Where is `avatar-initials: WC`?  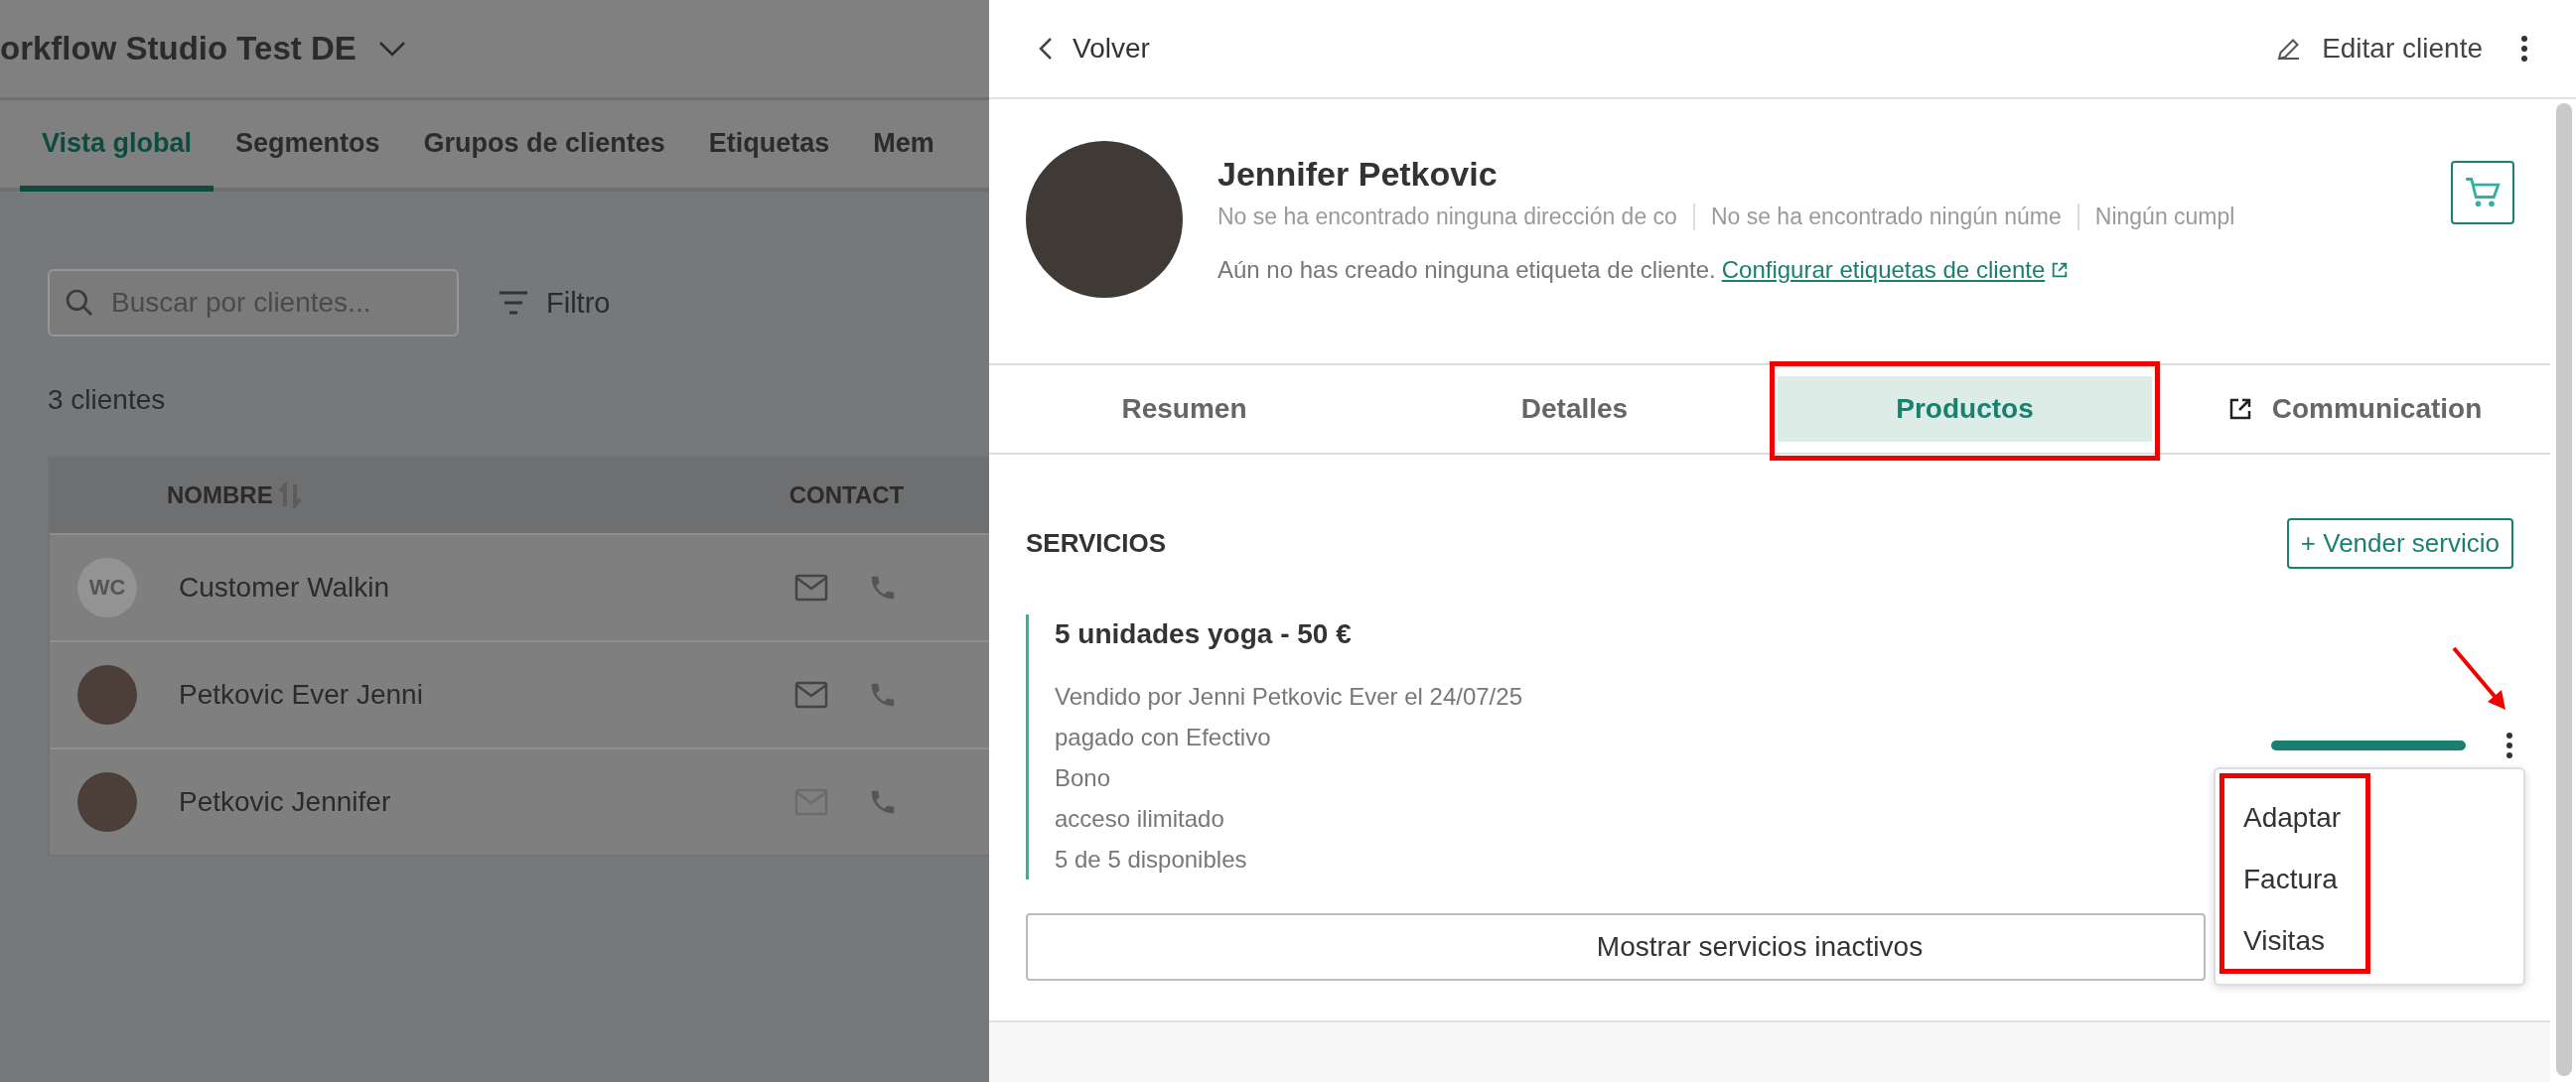 avatar-initials: WC is located at coordinates (107, 588).